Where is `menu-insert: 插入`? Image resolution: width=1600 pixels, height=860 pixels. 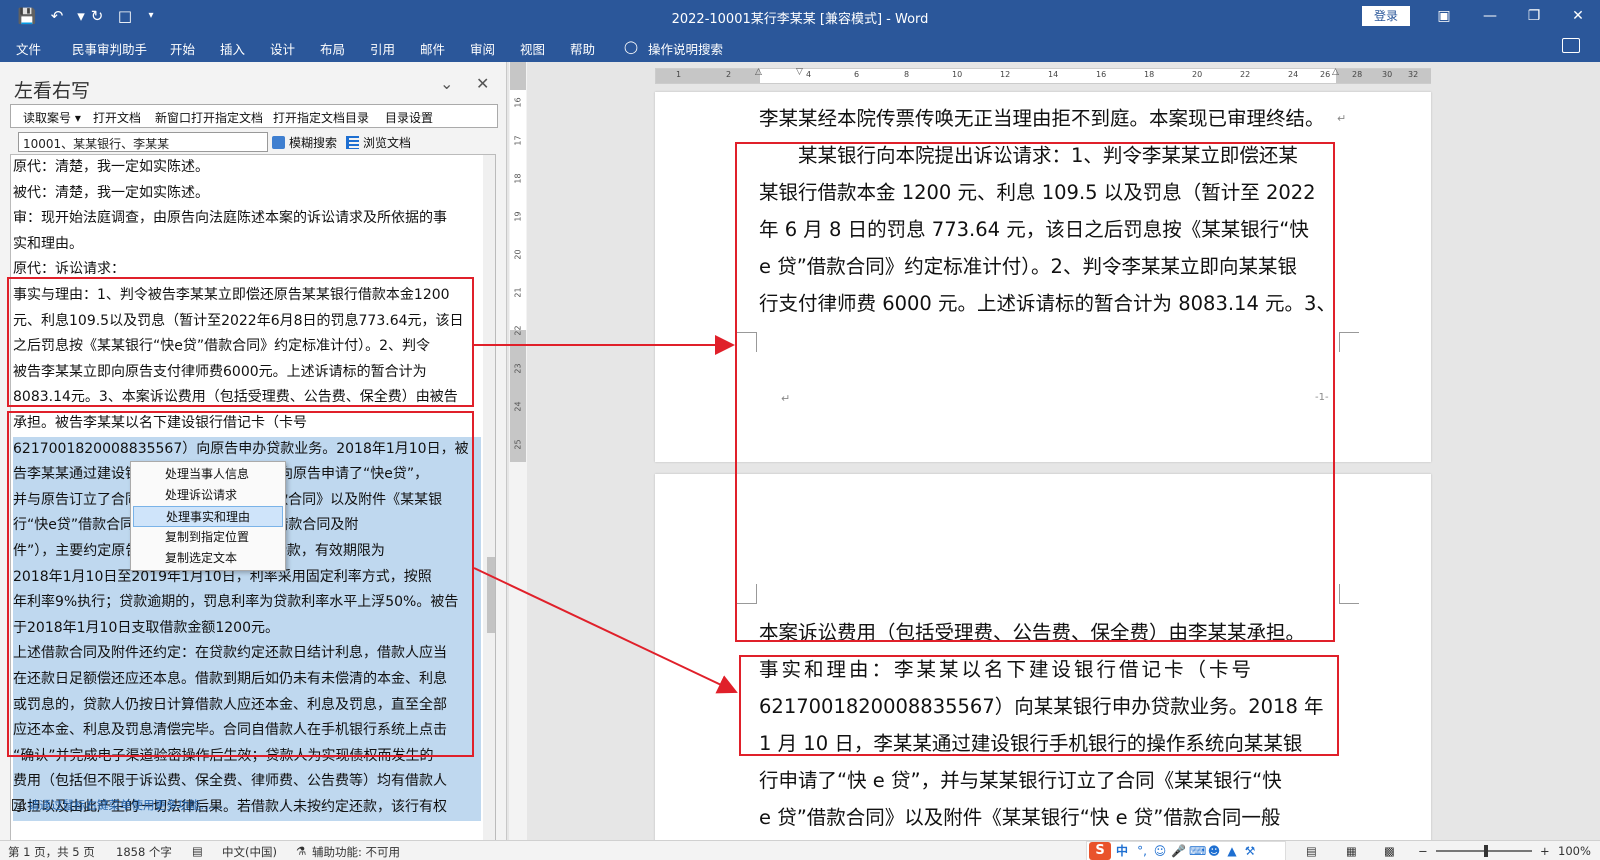
menu-insert: 插入 is located at coordinates (232, 48).